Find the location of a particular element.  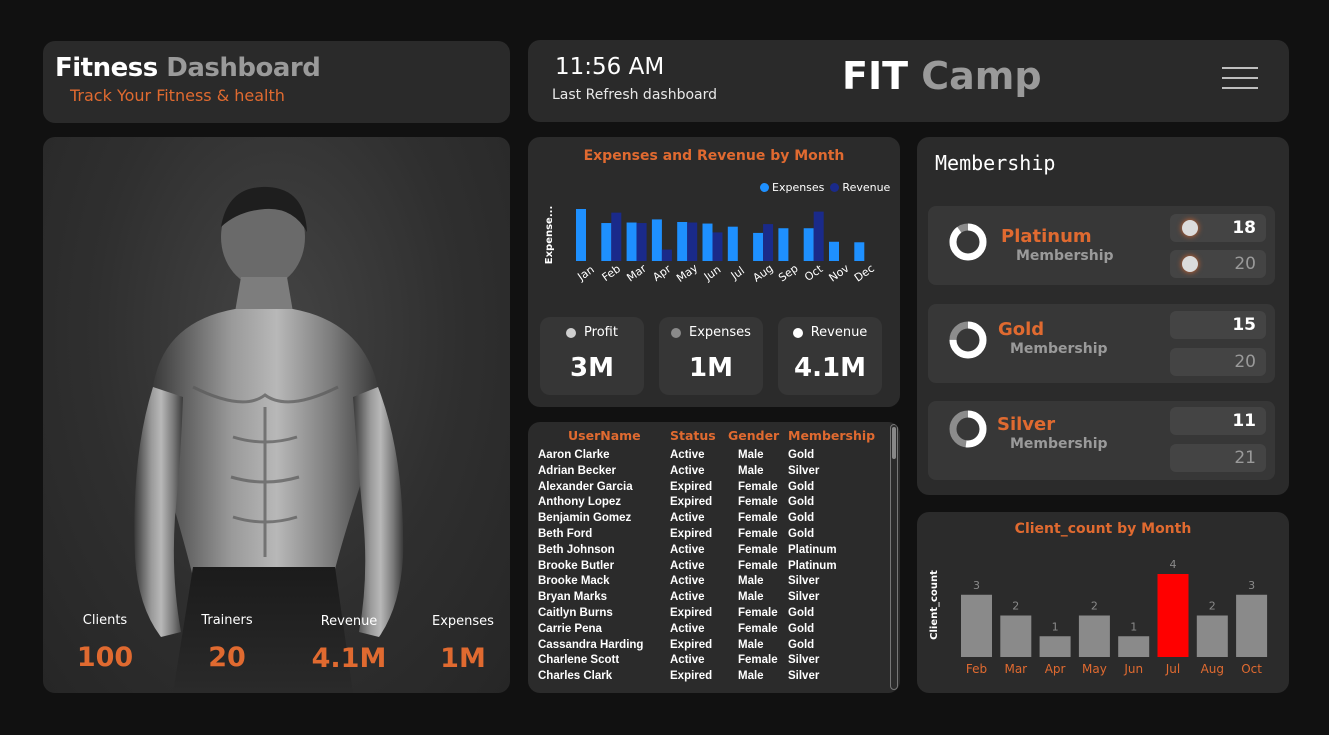

table-row: Charles Clark Expired Male Silver is located at coordinates (713, 677).